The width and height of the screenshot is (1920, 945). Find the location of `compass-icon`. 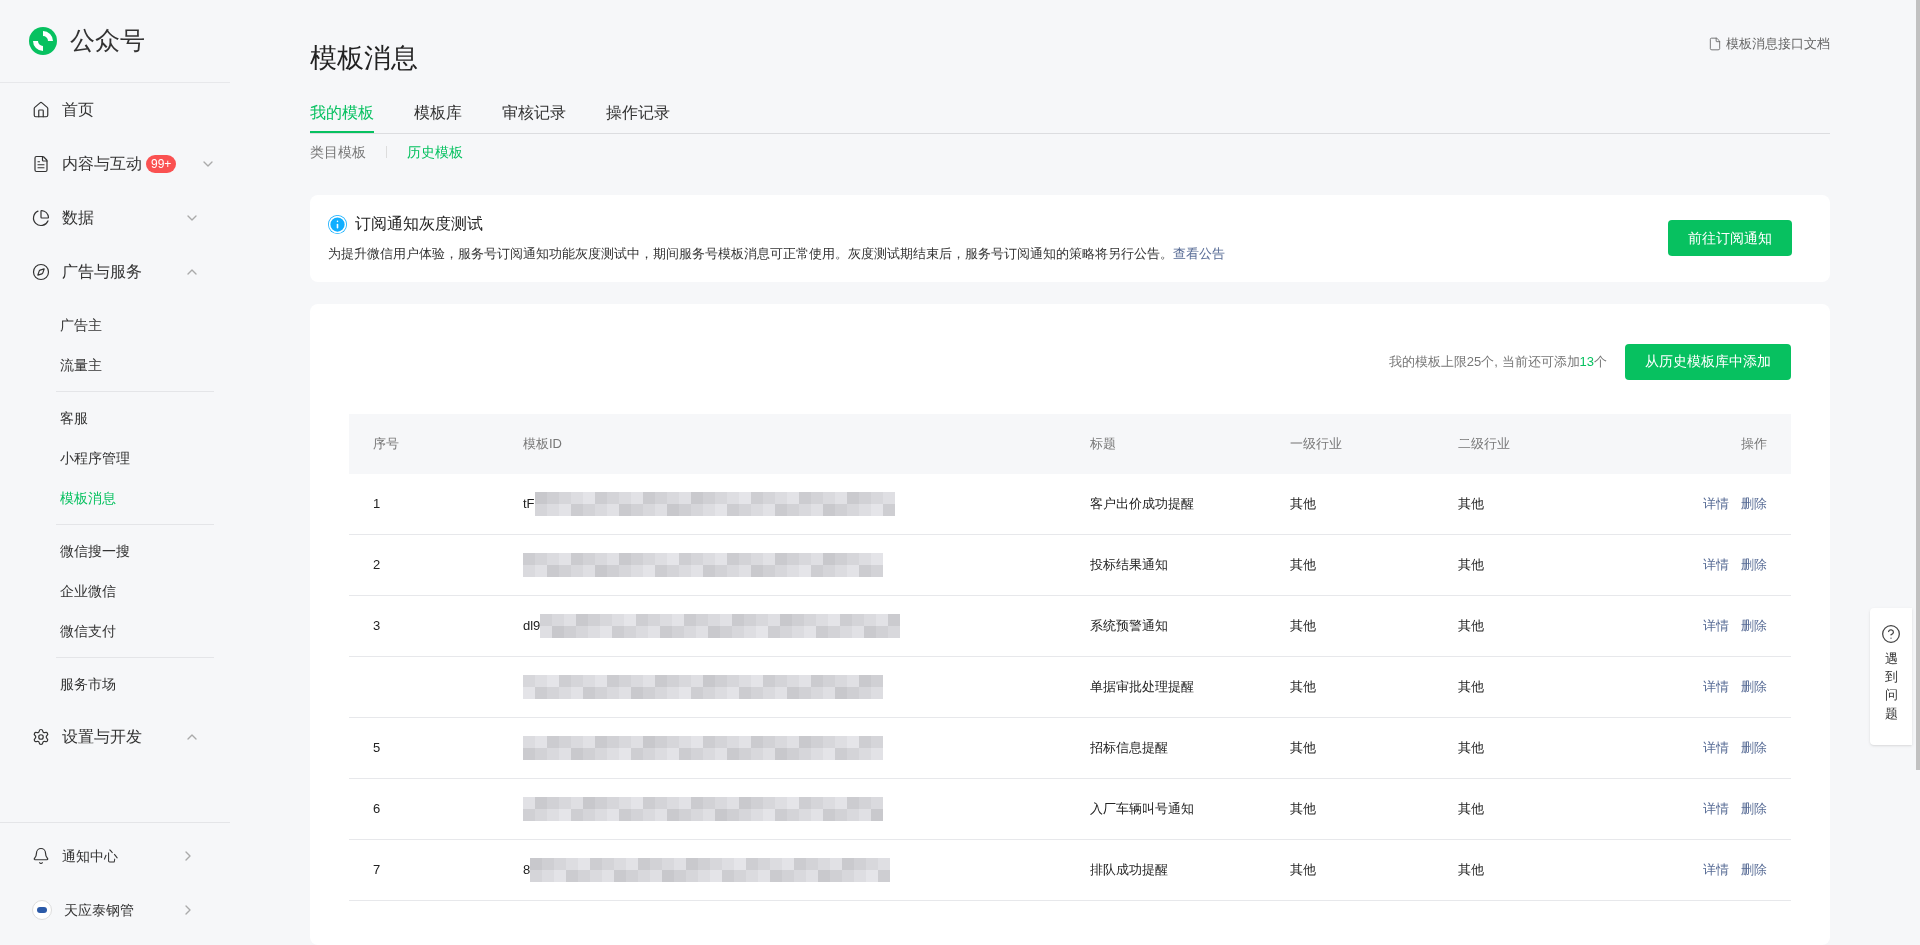

compass-icon is located at coordinates (41, 272).